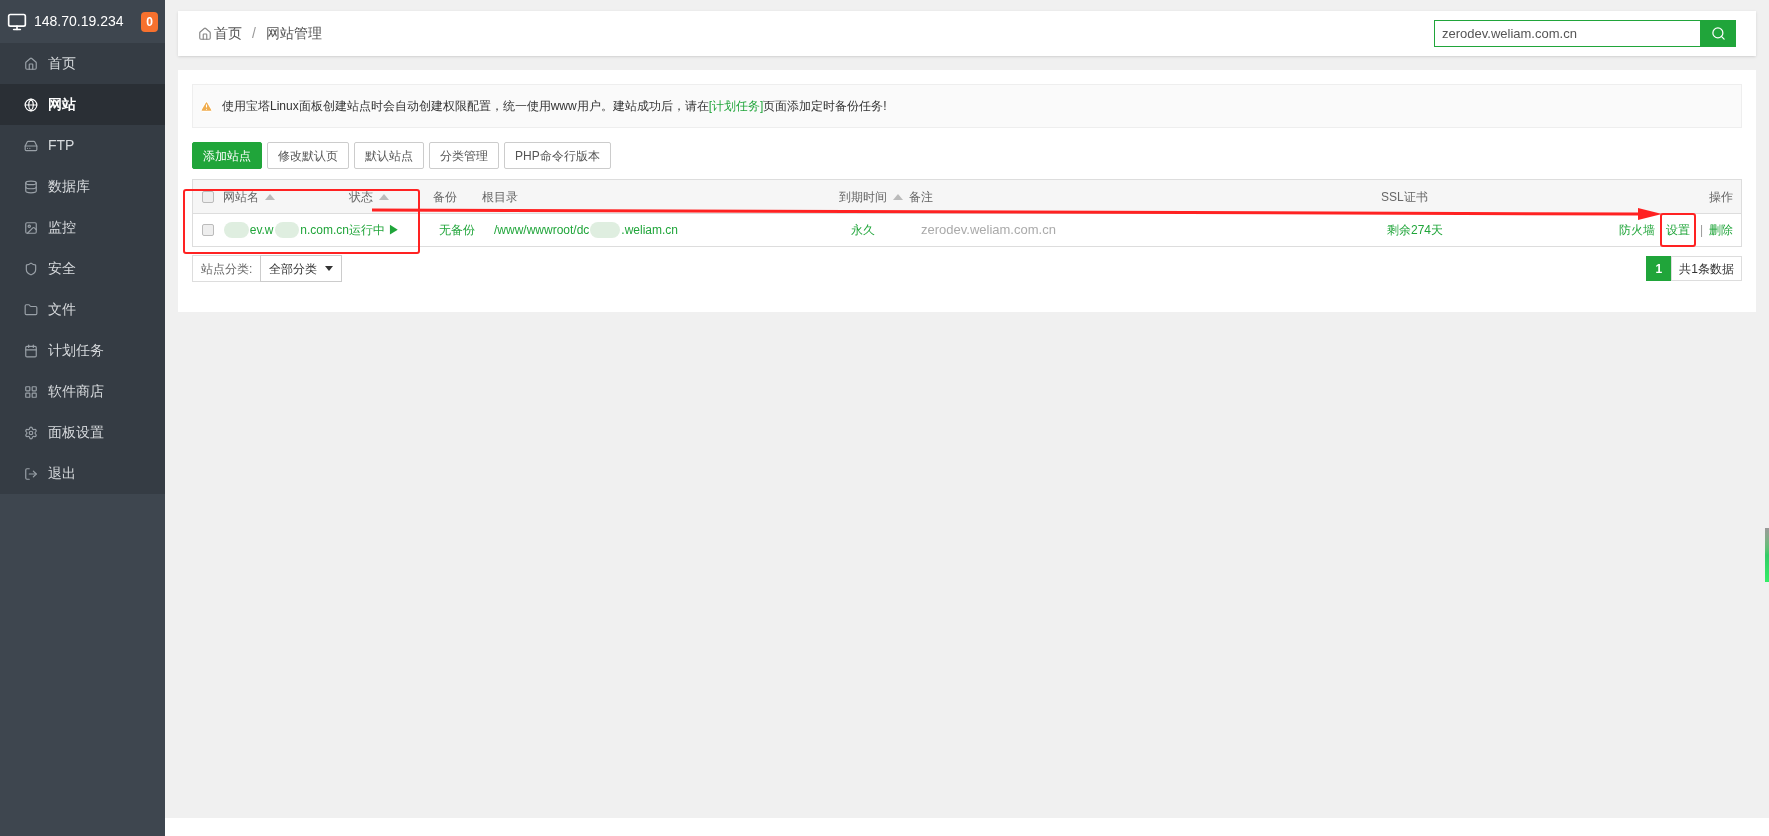 Image resolution: width=1769 pixels, height=836 pixels. Describe the element at coordinates (208, 230) in the screenshot. I see `row-checkbox` at that location.